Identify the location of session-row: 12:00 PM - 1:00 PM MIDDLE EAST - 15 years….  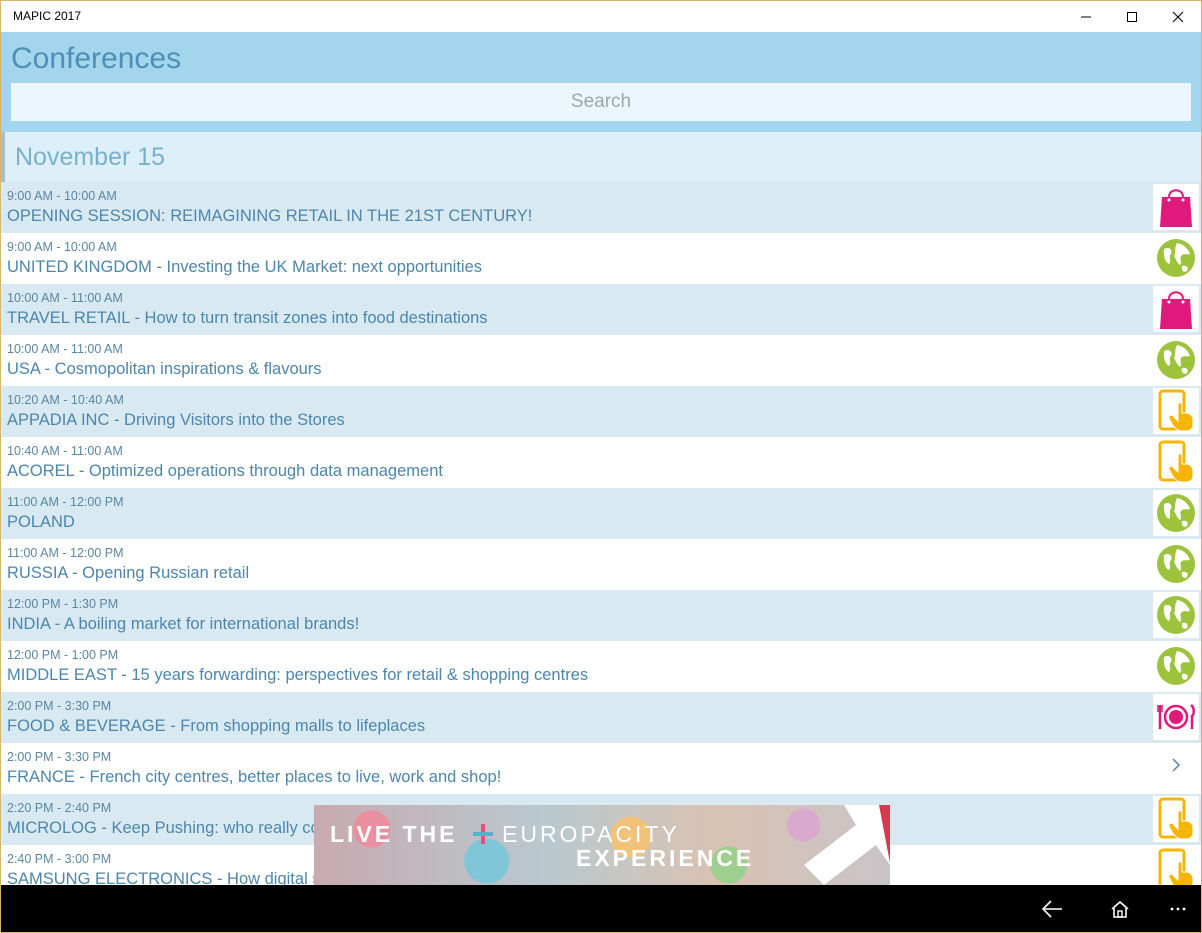
(601, 666).